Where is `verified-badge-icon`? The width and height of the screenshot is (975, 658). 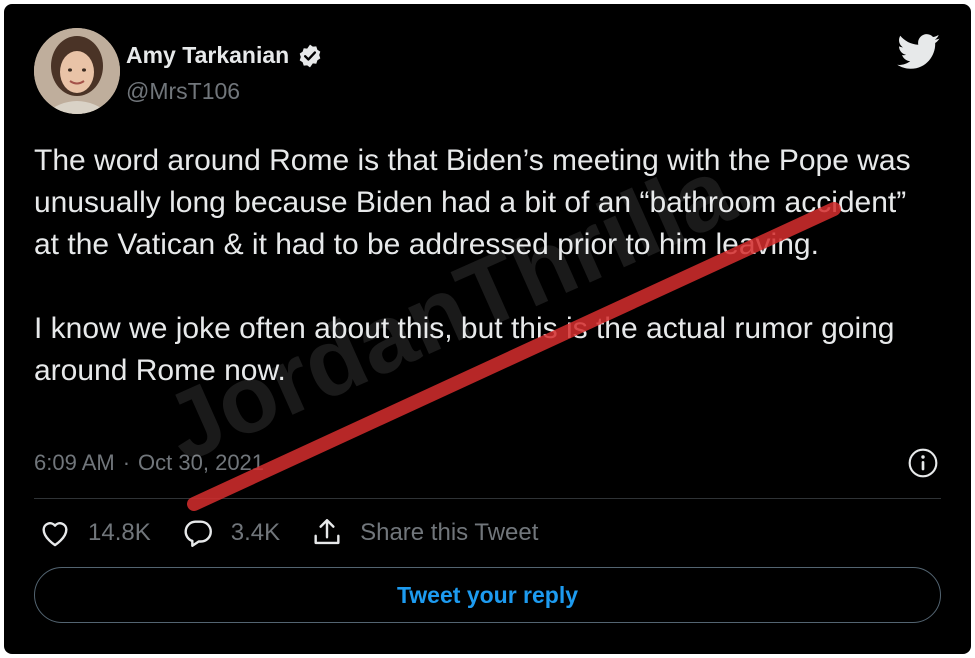
verified-badge-icon is located at coordinates (310, 55).